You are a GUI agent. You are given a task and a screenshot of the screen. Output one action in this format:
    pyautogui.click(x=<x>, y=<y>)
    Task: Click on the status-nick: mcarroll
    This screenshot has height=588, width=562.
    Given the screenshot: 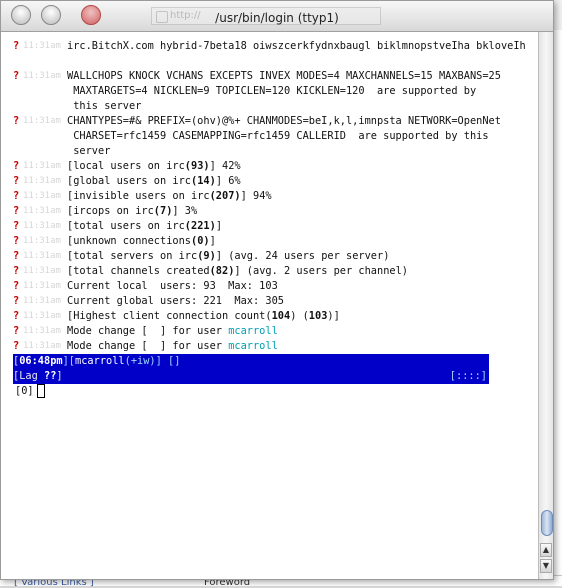 What is the action you would take?
    pyautogui.click(x=100, y=361)
    